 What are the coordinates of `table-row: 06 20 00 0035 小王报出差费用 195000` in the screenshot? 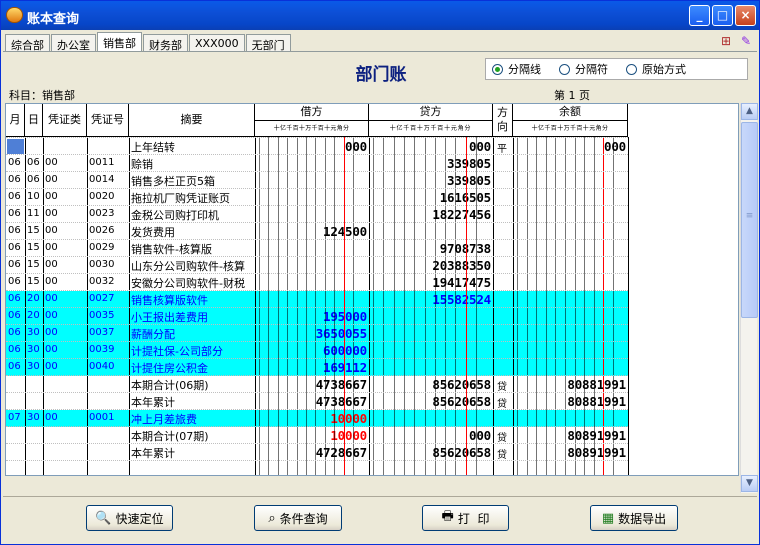 It's located at (317, 316).